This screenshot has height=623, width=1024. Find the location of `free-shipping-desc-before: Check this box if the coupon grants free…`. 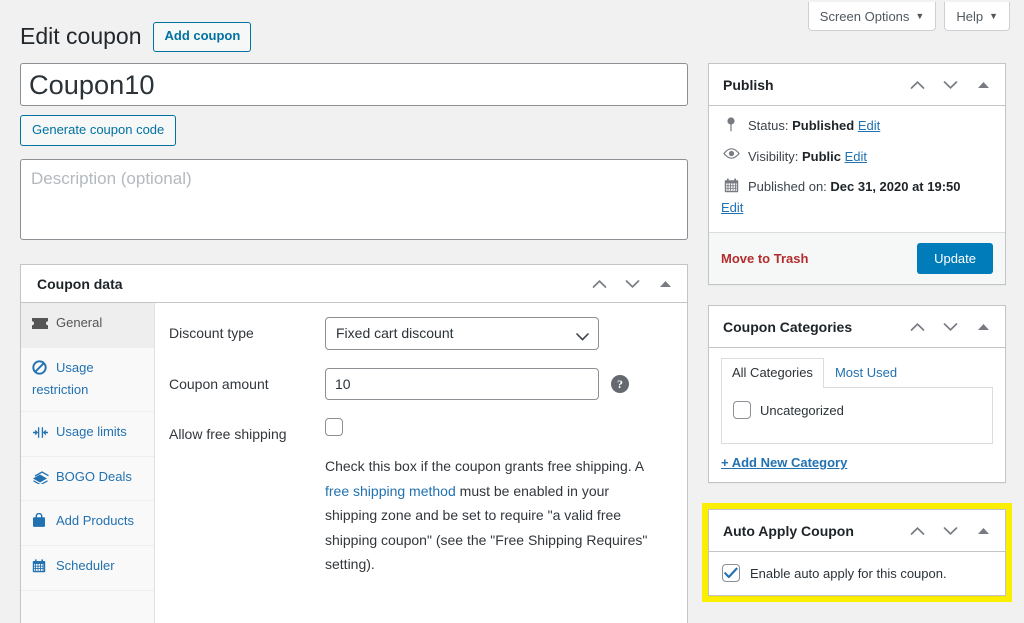

free-shipping-desc-before: Check this box if the coupon grants free… is located at coordinates (484, 466).